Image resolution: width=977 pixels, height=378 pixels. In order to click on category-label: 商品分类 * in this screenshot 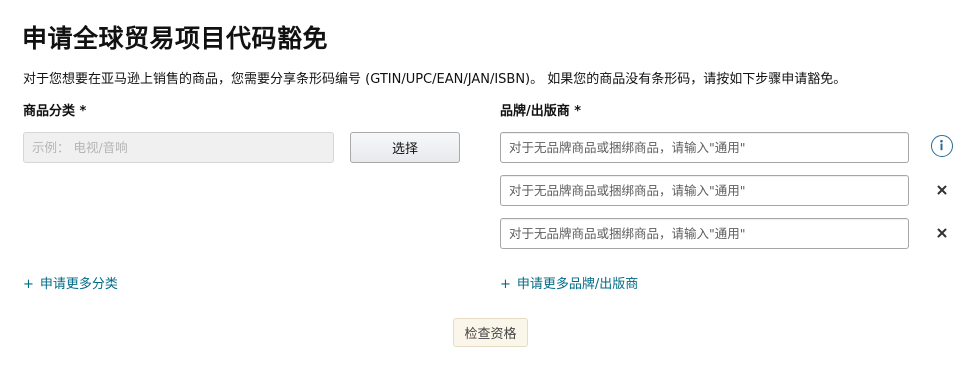, I will do `click(55, 111)`.